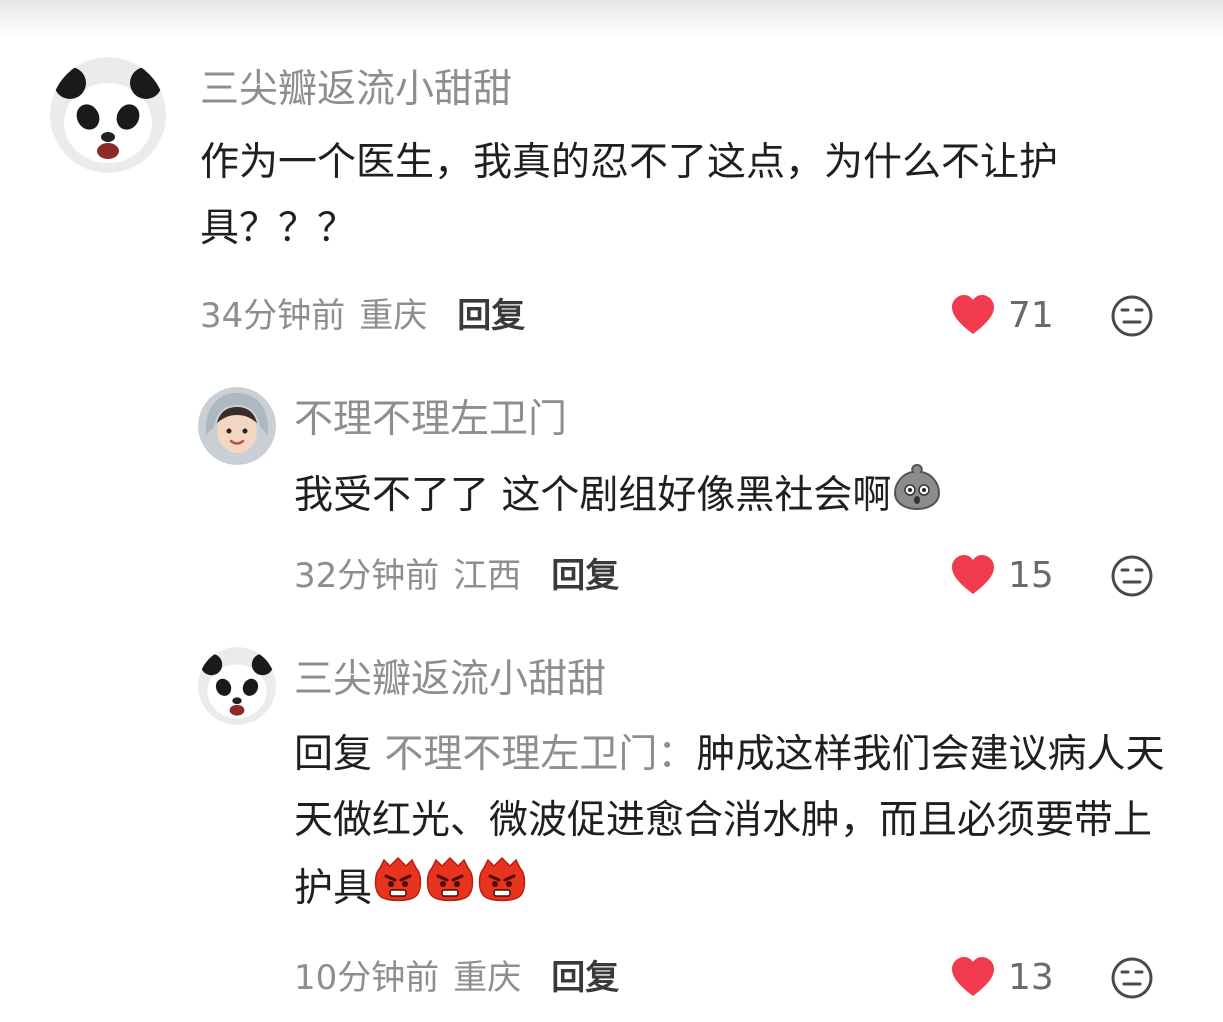 This screenshot has width=1223, height=1022. What do you see at coordinates (430, 420) in the screenshot?
I see `username: 不理不理左卫门` at bounding box center [430, 420].